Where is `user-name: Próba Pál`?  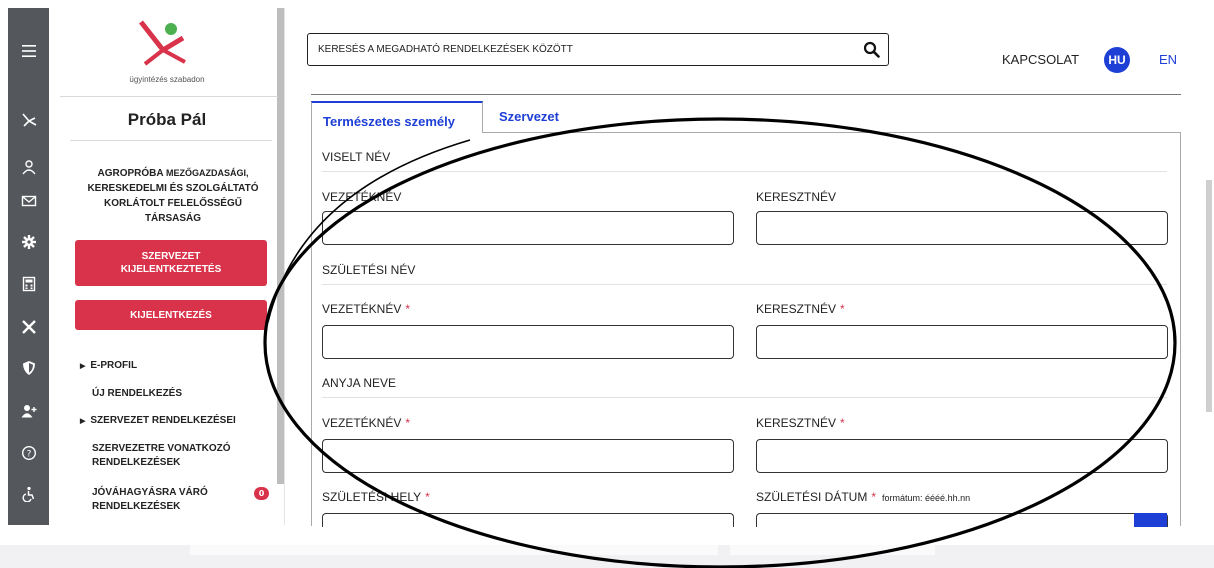 user-name: Próba Pál is located at coordinates (167, 119).